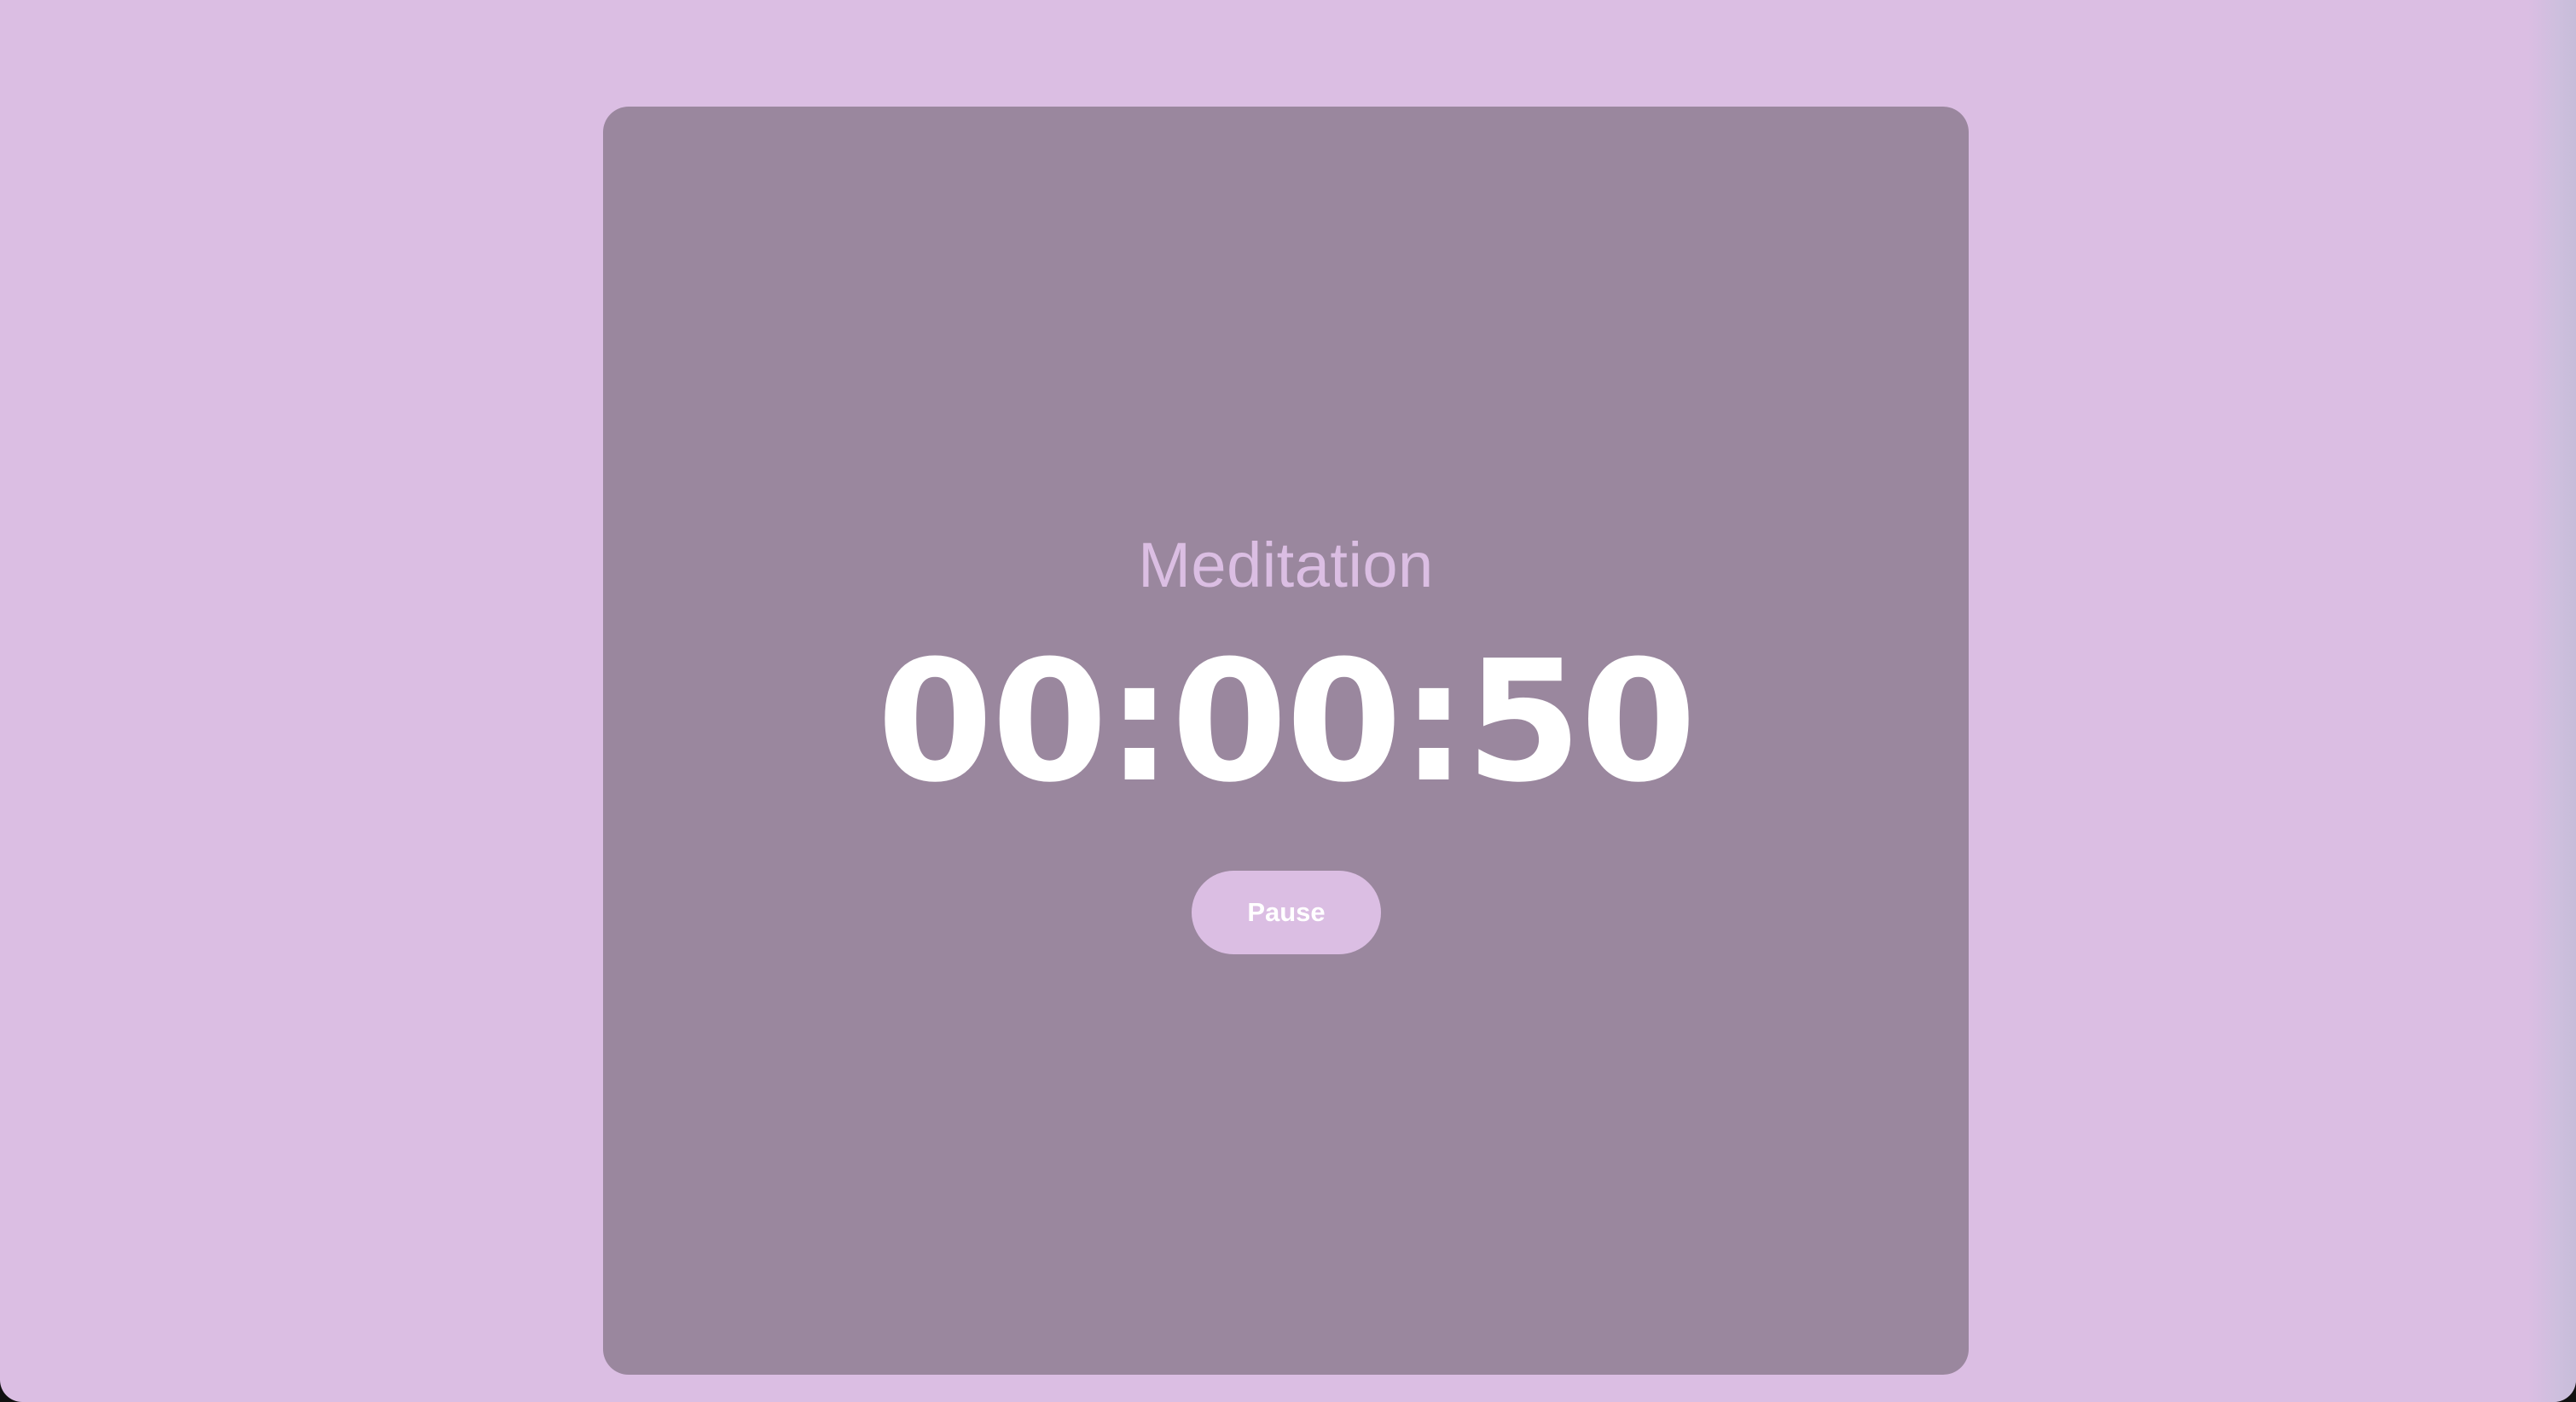 The width and height of the screenshot is (2576, 1402). Describe the element at coordinates (1286, 912) in the screenshot. I see `pause-button: Pause` at that location.